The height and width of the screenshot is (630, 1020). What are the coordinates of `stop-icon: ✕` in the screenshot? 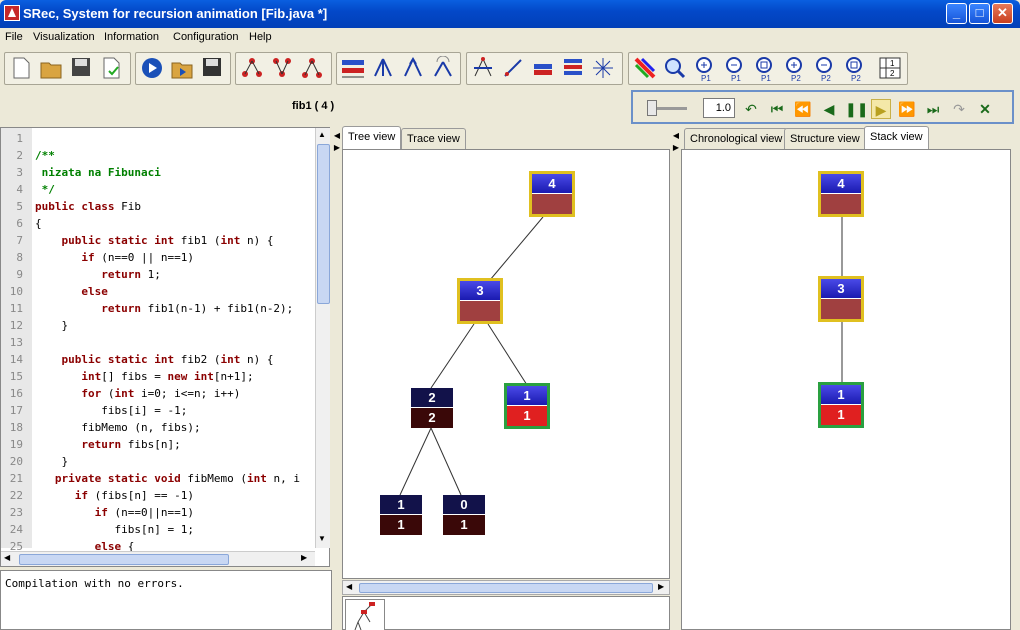 It's located at (985, 109).